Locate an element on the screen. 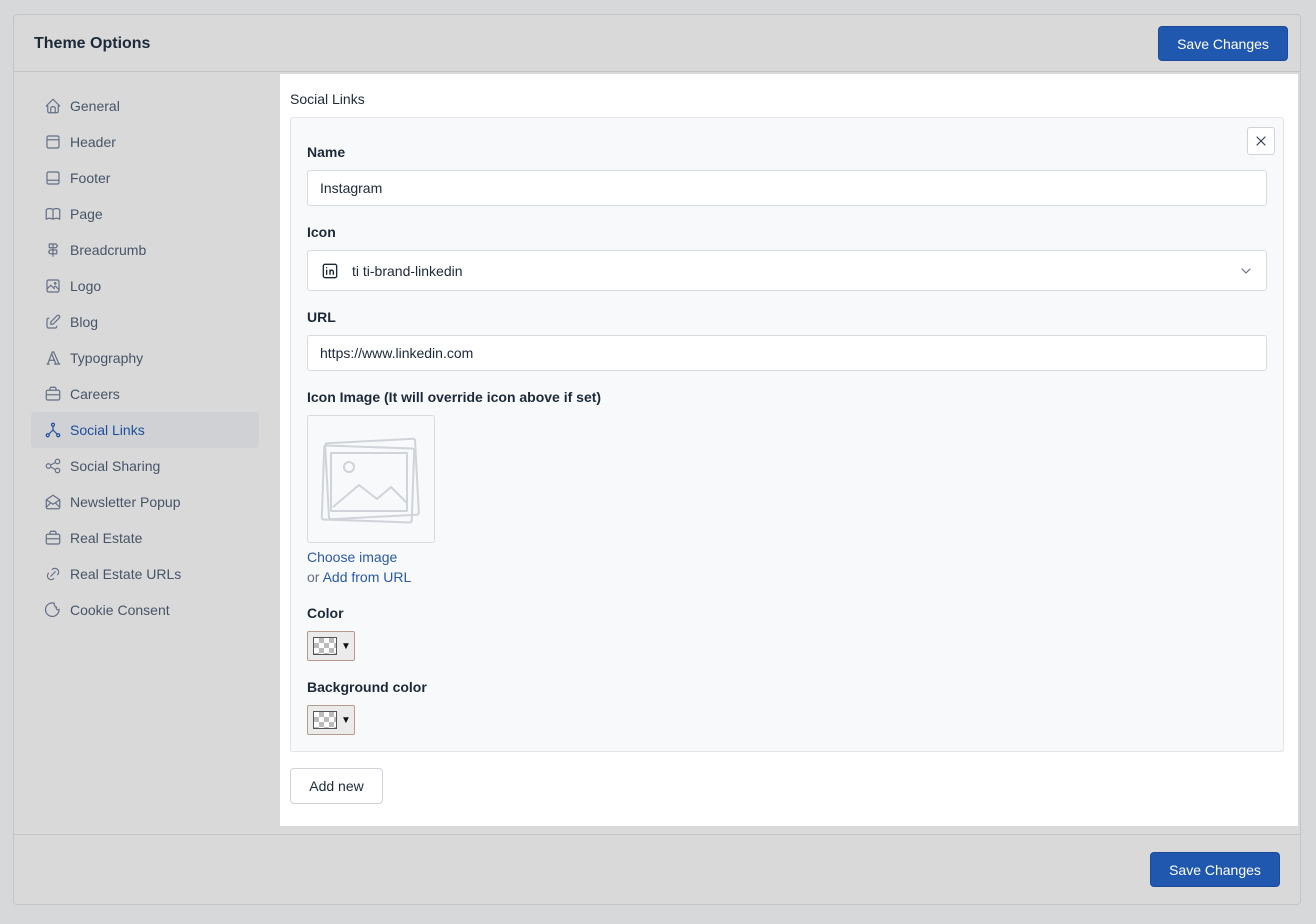 The width and height of the screenshot is (1316, 924). sidebar-item-label: General is located at coordinates (95, 106).